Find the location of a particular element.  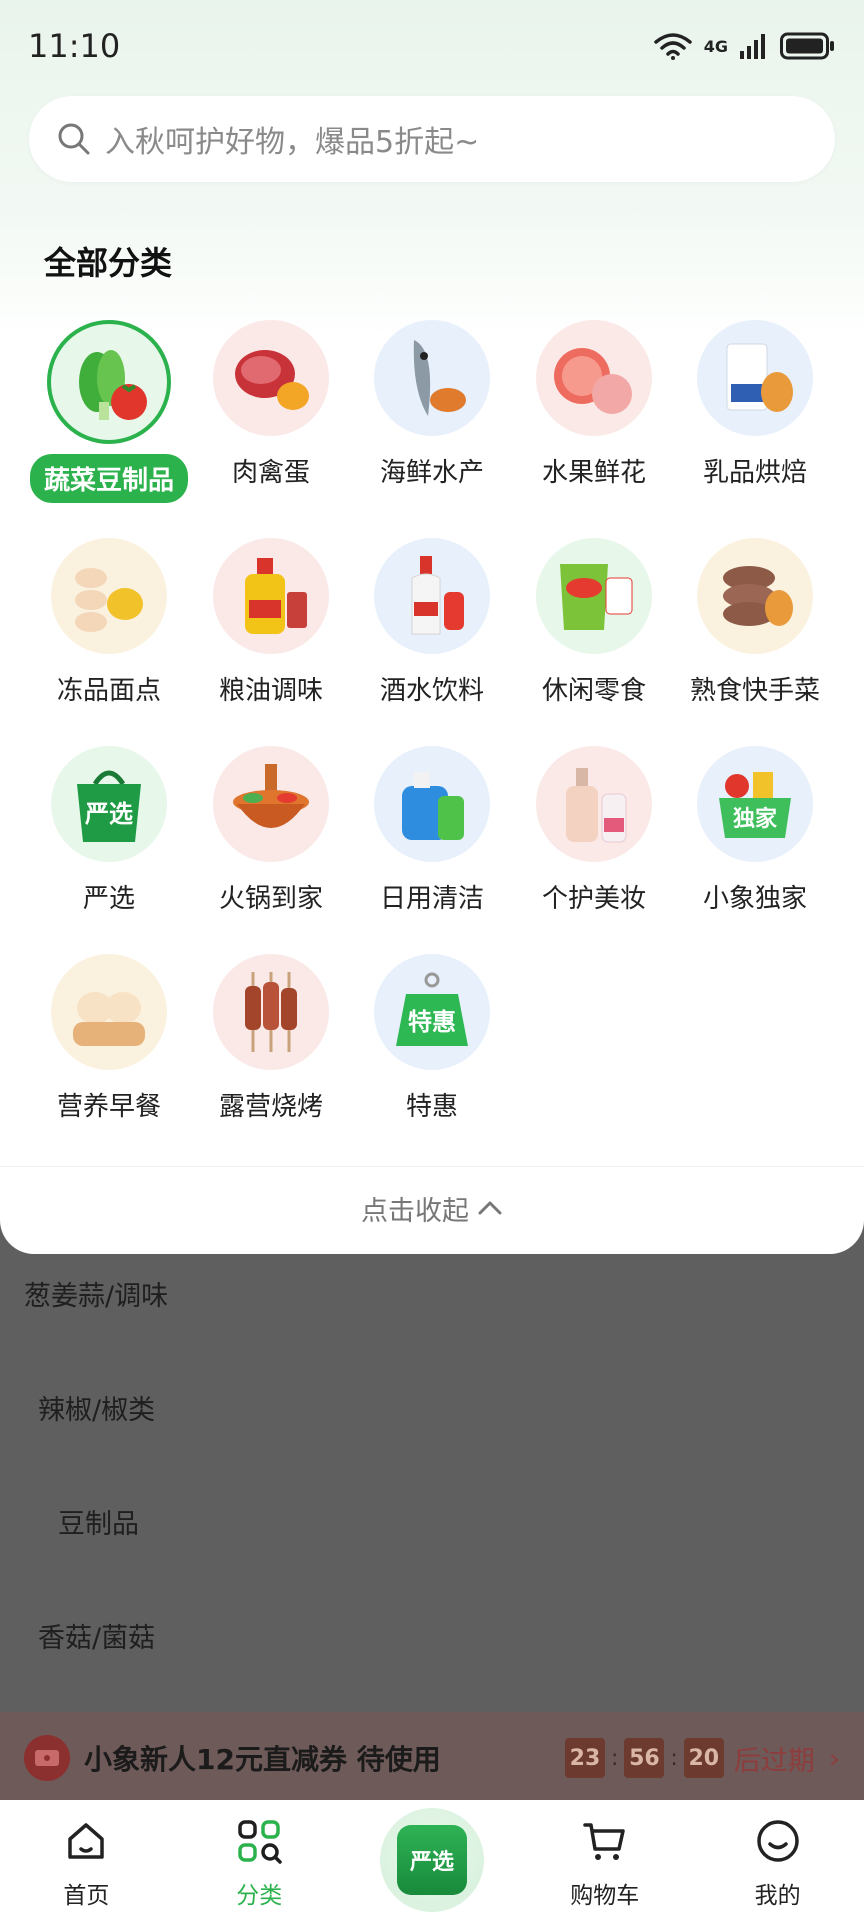

category-label: 火锅到家 is located at coordinates (270, 899).